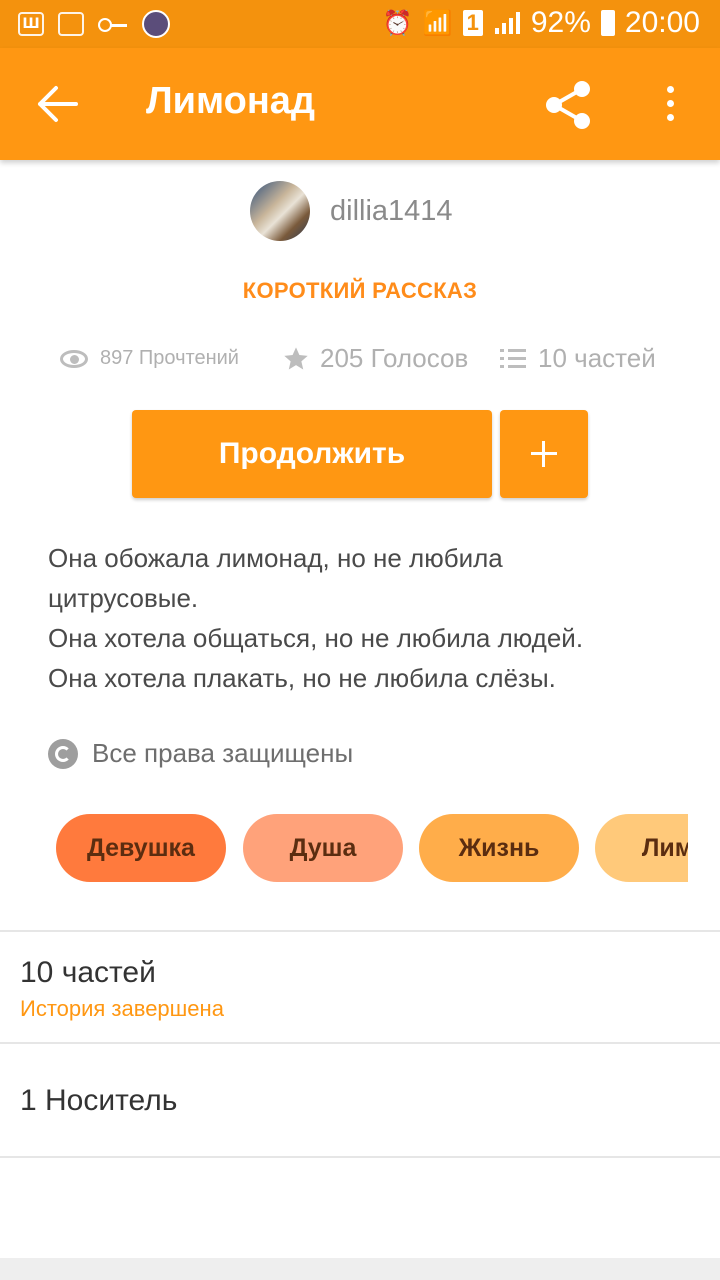 This screenshot has height=1280, width=720. I want to click on description-line: Она хотела плакать, но не любила слёзы., so click(302, 678).